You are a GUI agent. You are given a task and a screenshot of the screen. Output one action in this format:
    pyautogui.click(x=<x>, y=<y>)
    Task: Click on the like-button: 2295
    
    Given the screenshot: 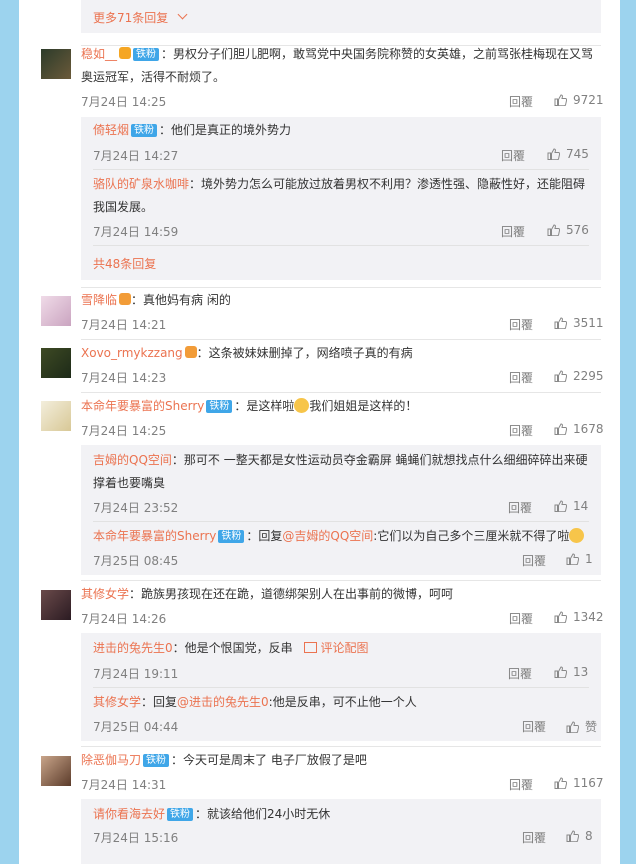 What is the action you would take?
    pyautogui.click(x=579, y=376)
    